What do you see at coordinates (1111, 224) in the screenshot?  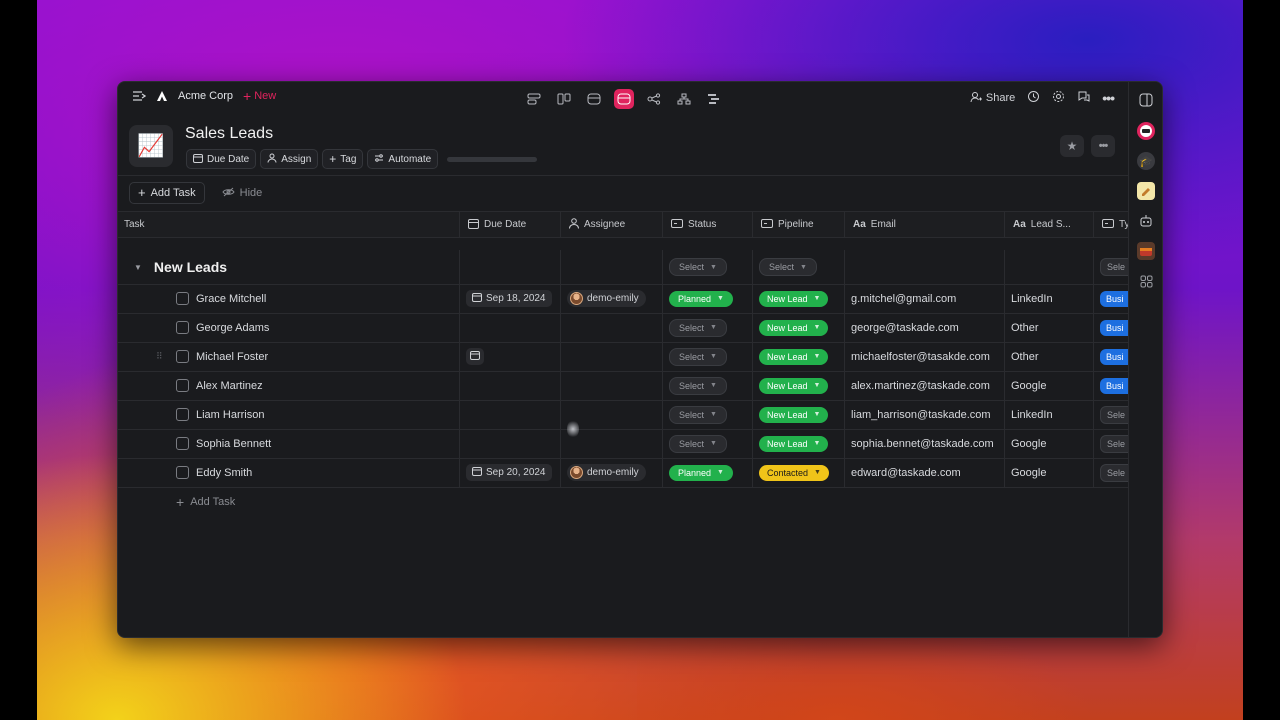 I see `column-header-type: Ty` at bounding box center [1111, 224].